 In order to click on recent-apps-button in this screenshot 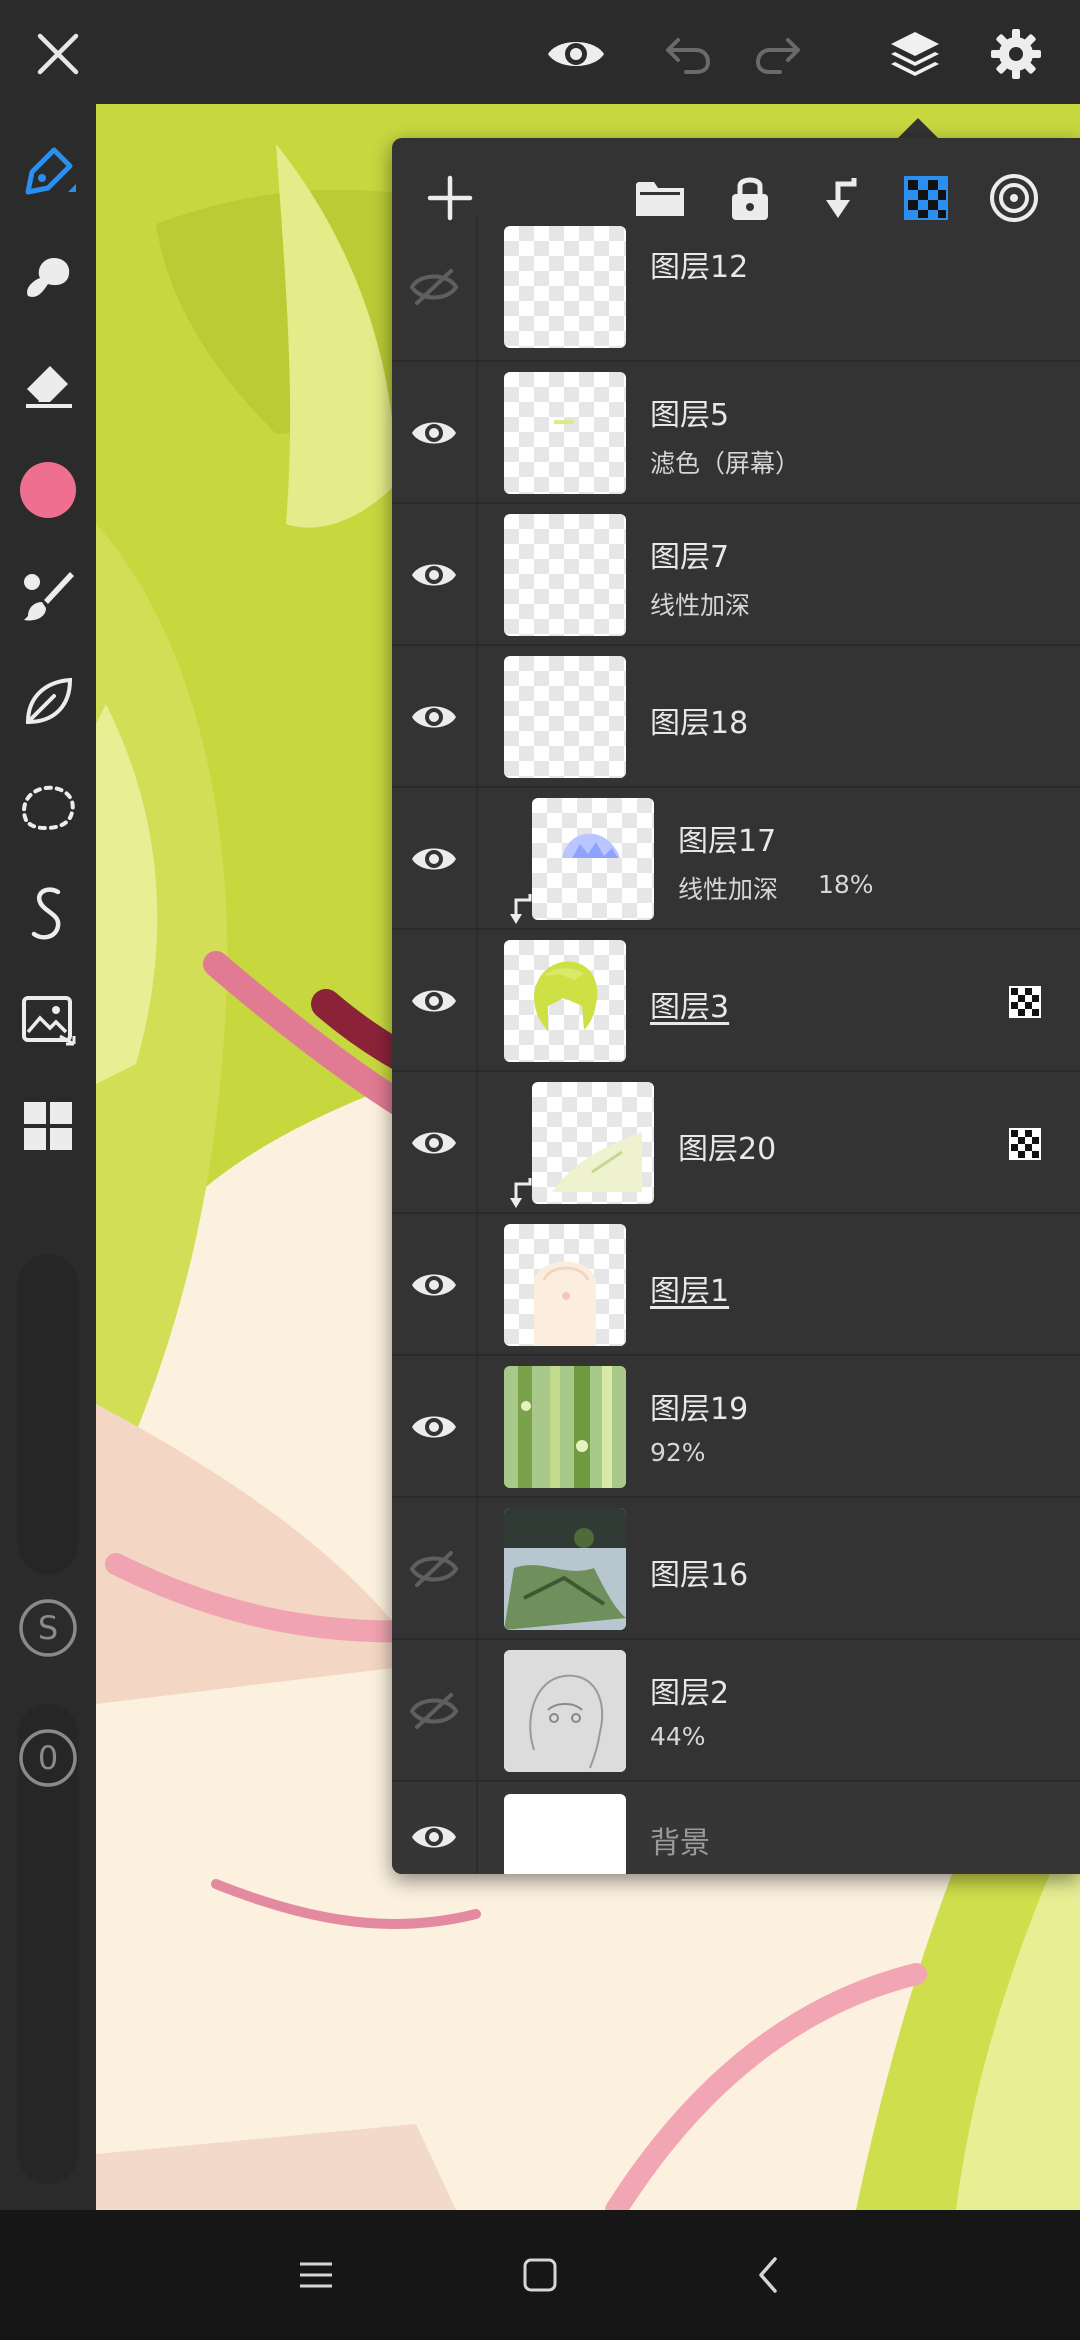, I will do `click(316, 2275)`.